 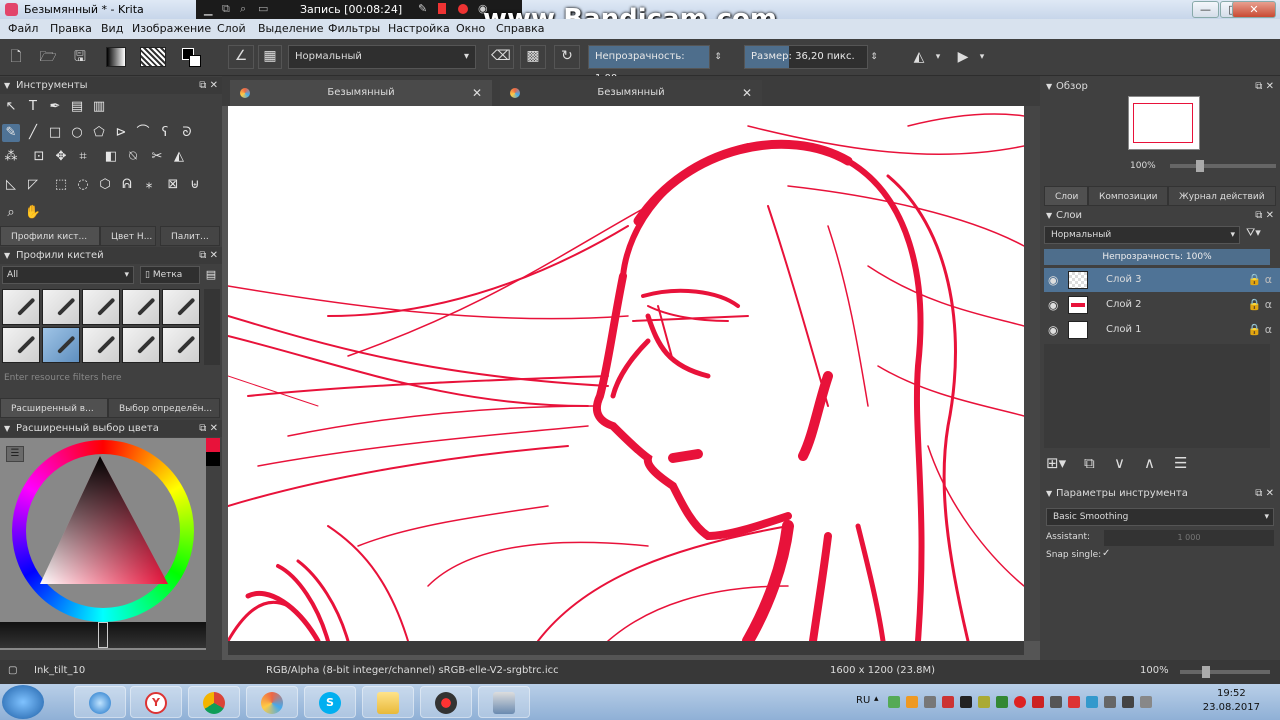 What do you see at coordinates (1180, 463) in the screenshot?
I see `layer-properties-icon: ☰` at bounding box center [1180, 463].